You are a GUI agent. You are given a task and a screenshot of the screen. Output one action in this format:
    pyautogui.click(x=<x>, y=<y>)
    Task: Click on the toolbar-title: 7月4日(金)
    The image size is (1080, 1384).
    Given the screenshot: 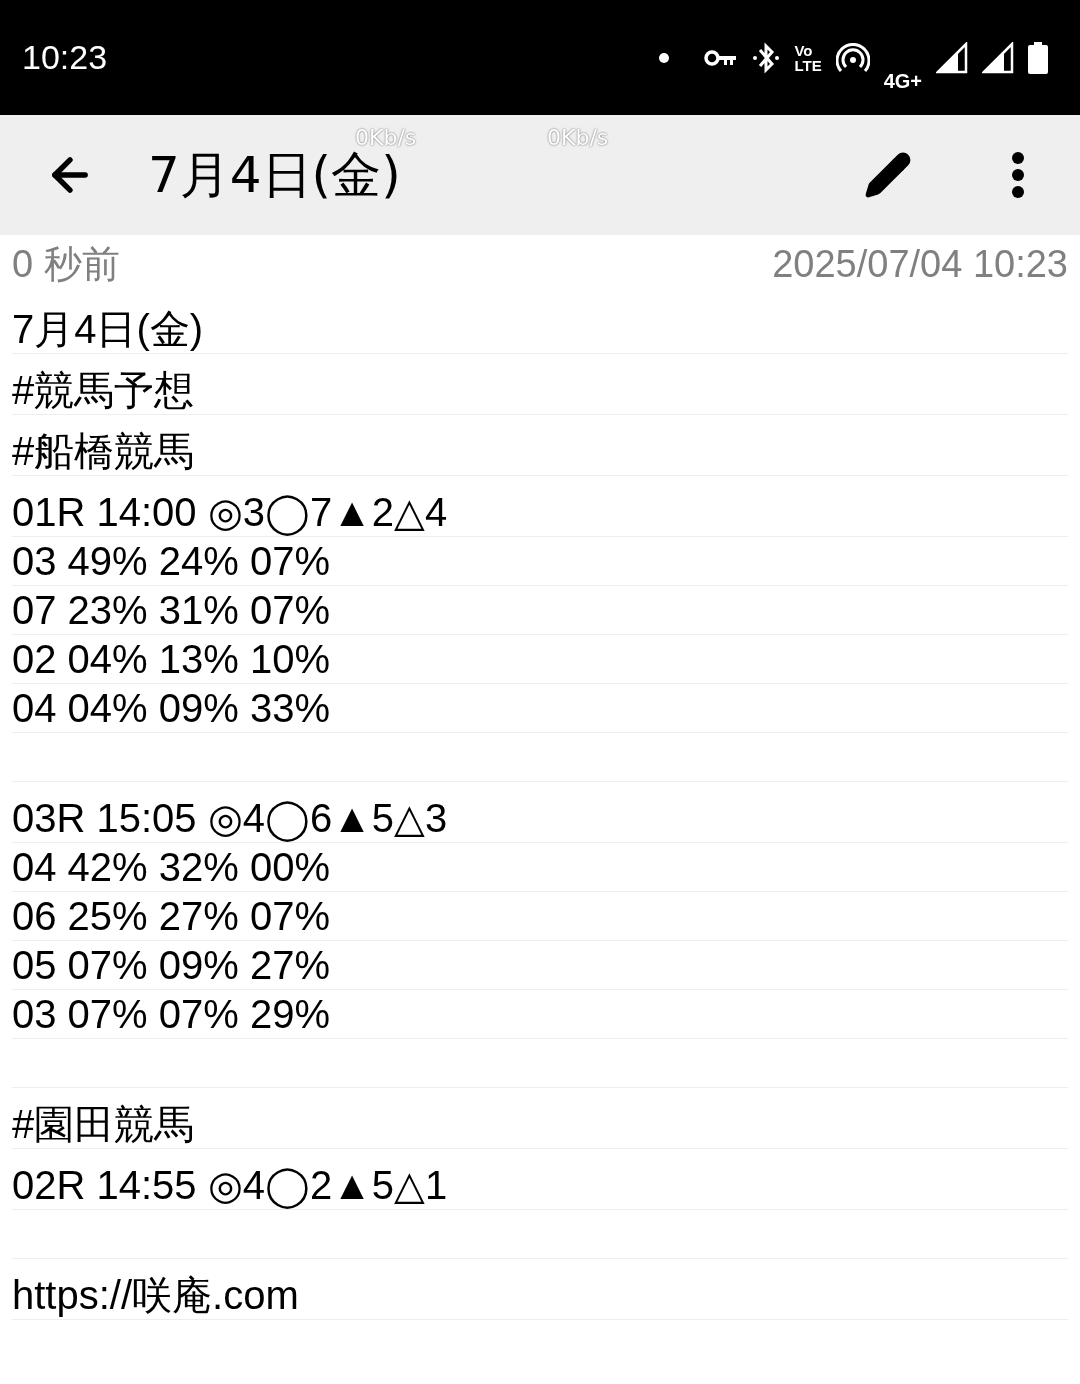 What is the action you would take?
    pyautogui.click(x=274, y=175)
    